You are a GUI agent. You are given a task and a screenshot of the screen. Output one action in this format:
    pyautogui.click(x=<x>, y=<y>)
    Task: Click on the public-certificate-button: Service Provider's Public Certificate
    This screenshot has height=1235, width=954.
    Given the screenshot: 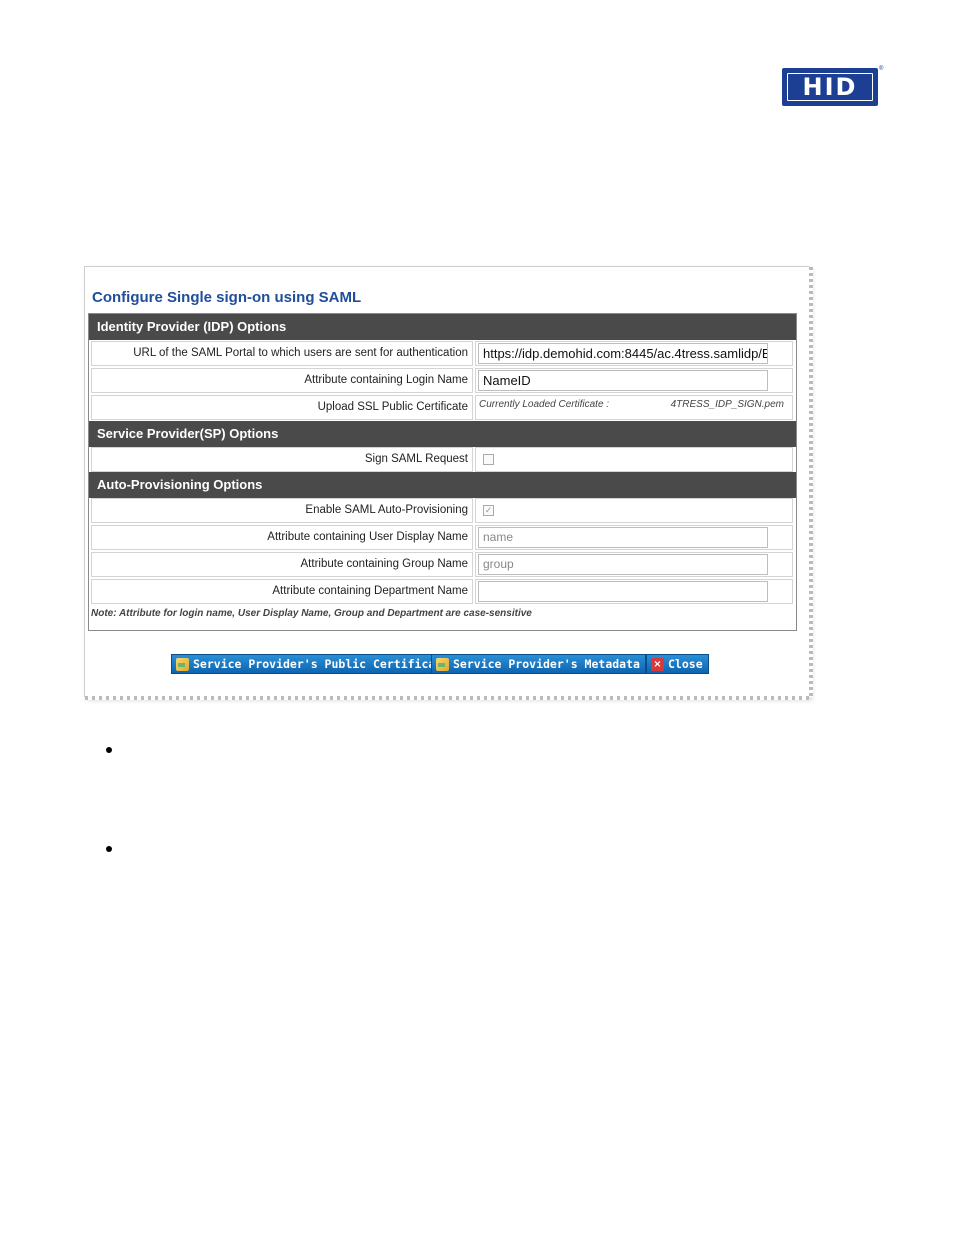 What is the action you would take?
    pyautogui.click(x=313, y=664)
    